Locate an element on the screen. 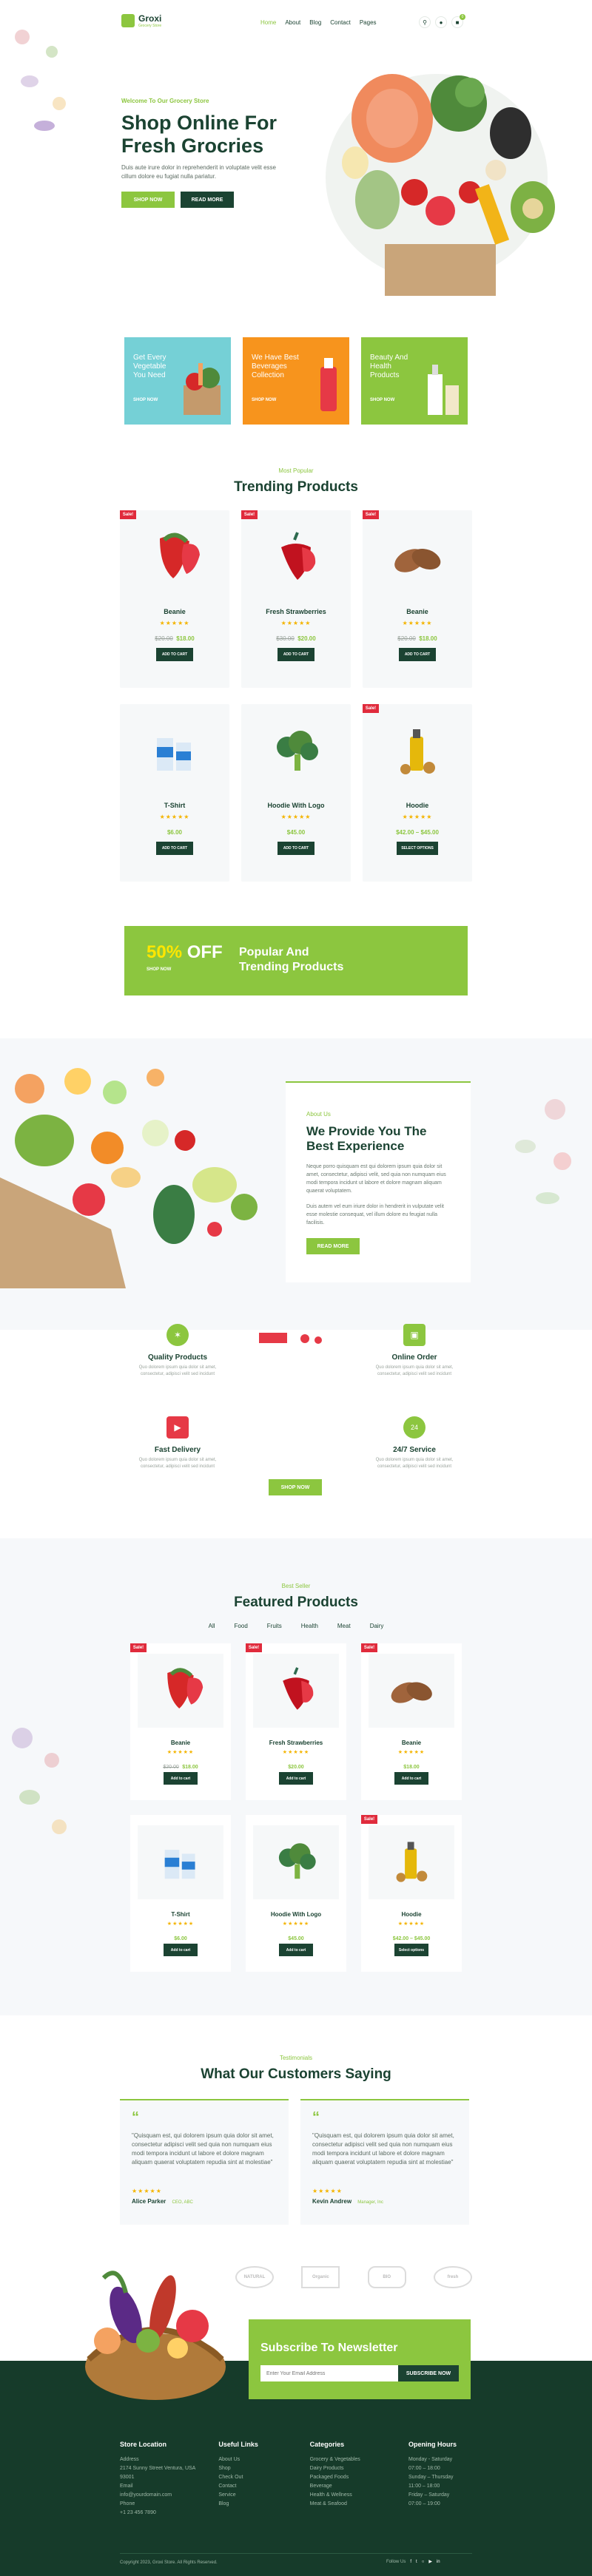 The height and width of the screenshot is (2576, 592). hero-read-more-button: READ MORE is located at coordinates (207, 200).